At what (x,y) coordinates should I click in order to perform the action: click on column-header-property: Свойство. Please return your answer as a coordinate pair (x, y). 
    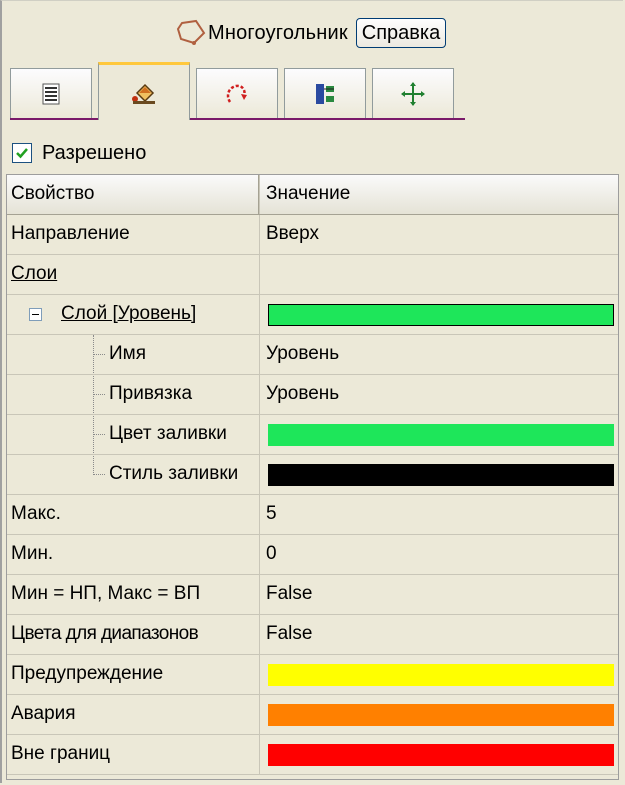
    Looking at the image, I should click on (133, 194).